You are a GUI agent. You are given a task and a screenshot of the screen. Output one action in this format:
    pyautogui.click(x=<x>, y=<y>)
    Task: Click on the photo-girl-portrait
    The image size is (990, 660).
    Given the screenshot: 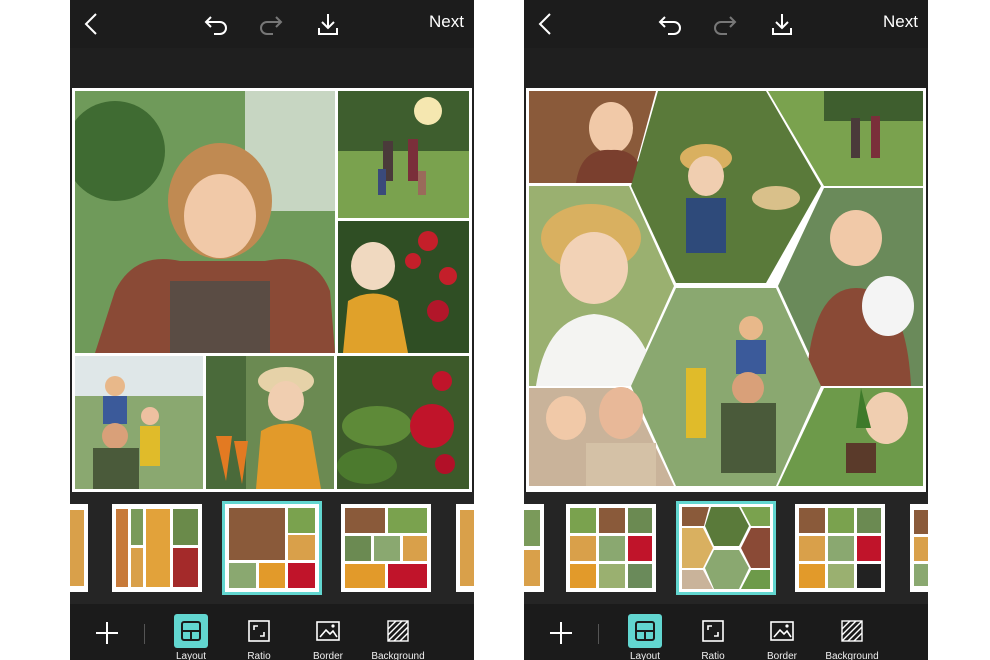 What is the action you would take?
    pyautogui.click(x=205, y=222)
    